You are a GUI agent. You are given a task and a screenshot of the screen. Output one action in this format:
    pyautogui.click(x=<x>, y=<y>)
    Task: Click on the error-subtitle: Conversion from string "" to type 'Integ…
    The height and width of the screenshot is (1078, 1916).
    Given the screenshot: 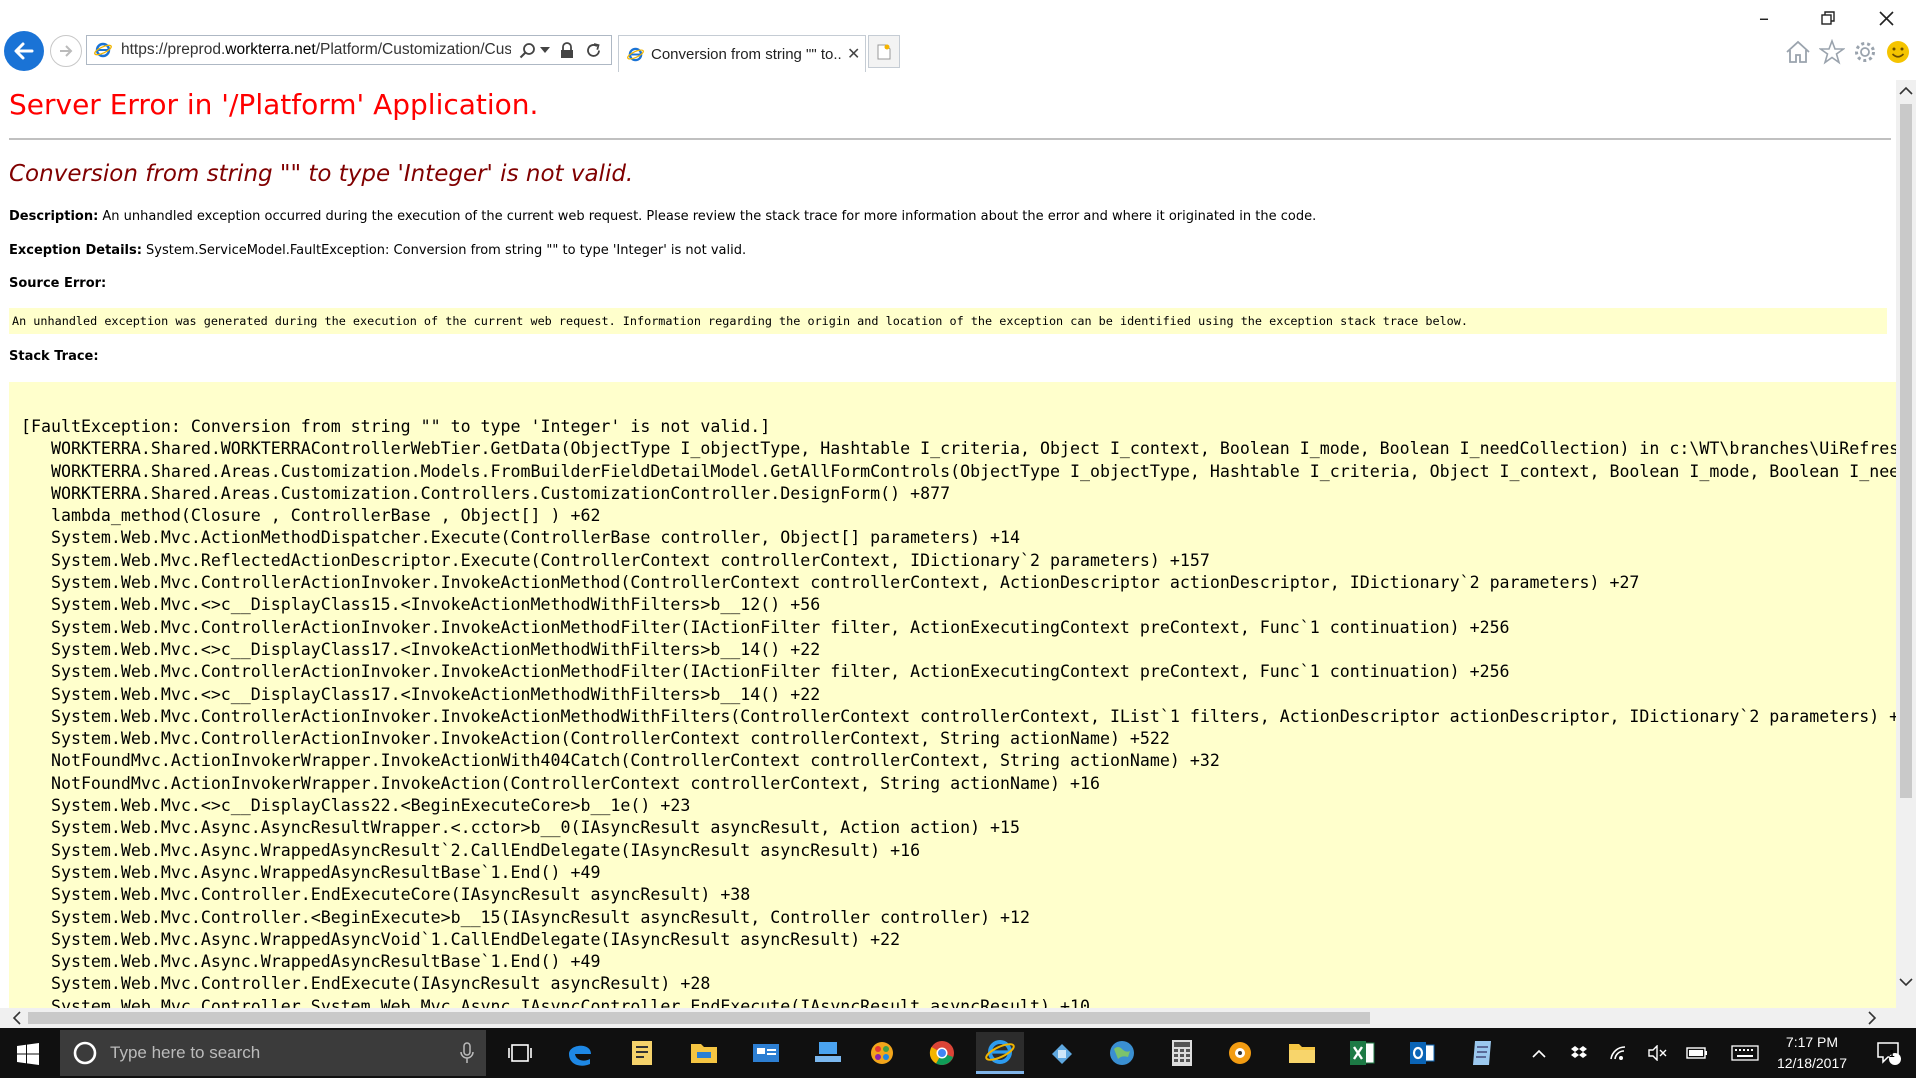 What is the action you would take?
    pyautogui.click(x=321, y=174)
    